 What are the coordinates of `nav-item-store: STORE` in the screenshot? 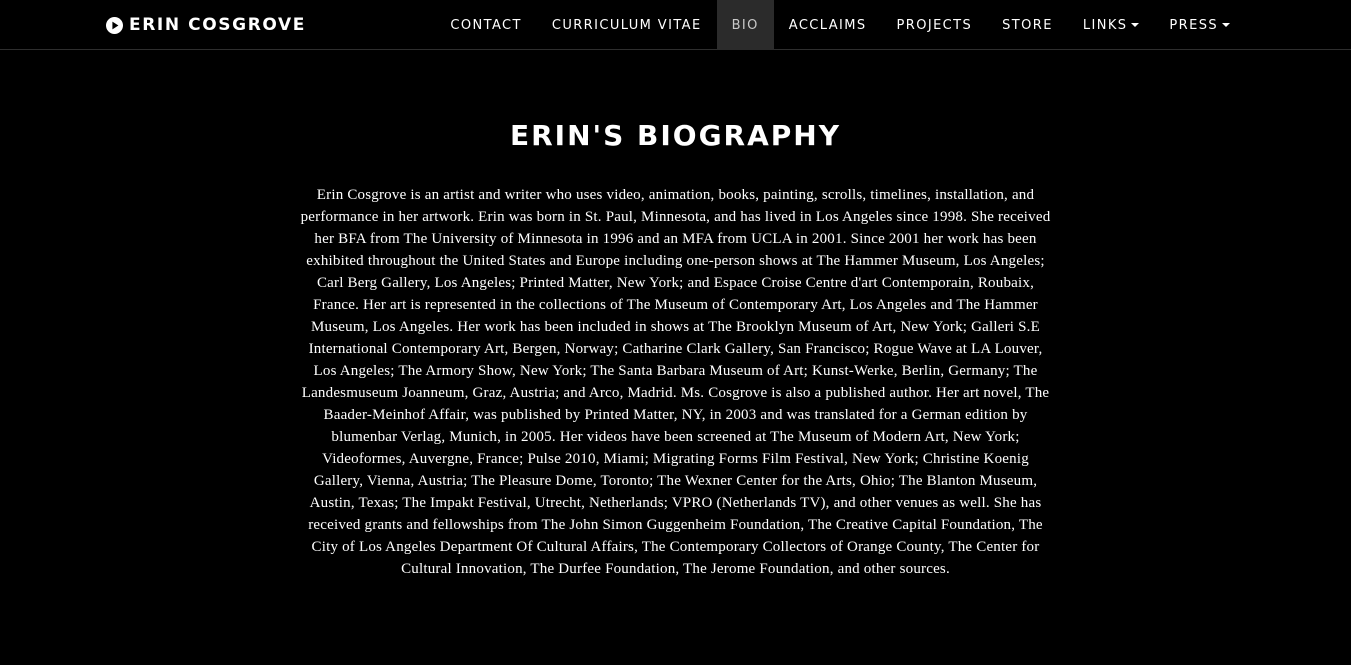 It's located at (1027, 25).